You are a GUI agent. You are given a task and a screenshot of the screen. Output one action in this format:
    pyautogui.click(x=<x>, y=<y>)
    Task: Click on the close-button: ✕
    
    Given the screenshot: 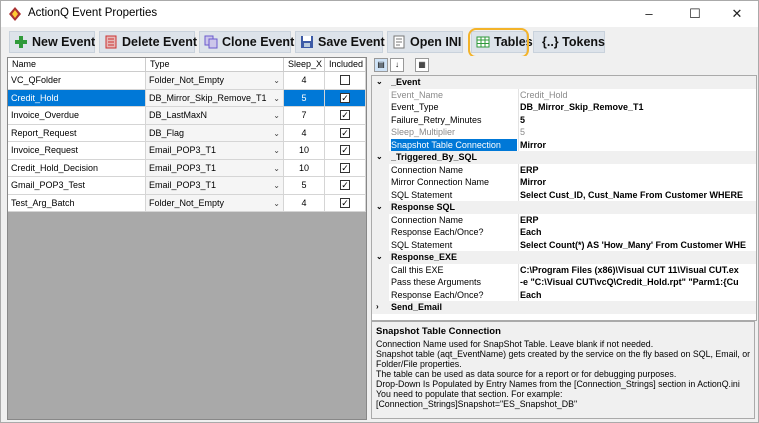 What is the action you would take?
    pyautogui.click(x=737, y=14)
    